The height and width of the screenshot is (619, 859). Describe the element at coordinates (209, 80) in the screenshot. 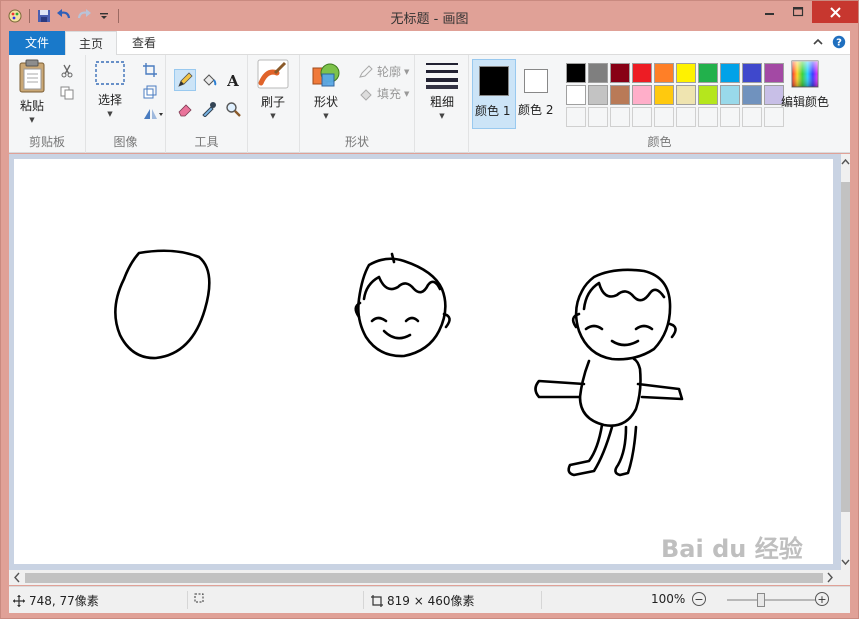

I see `fill-bucket-icon` at that location.